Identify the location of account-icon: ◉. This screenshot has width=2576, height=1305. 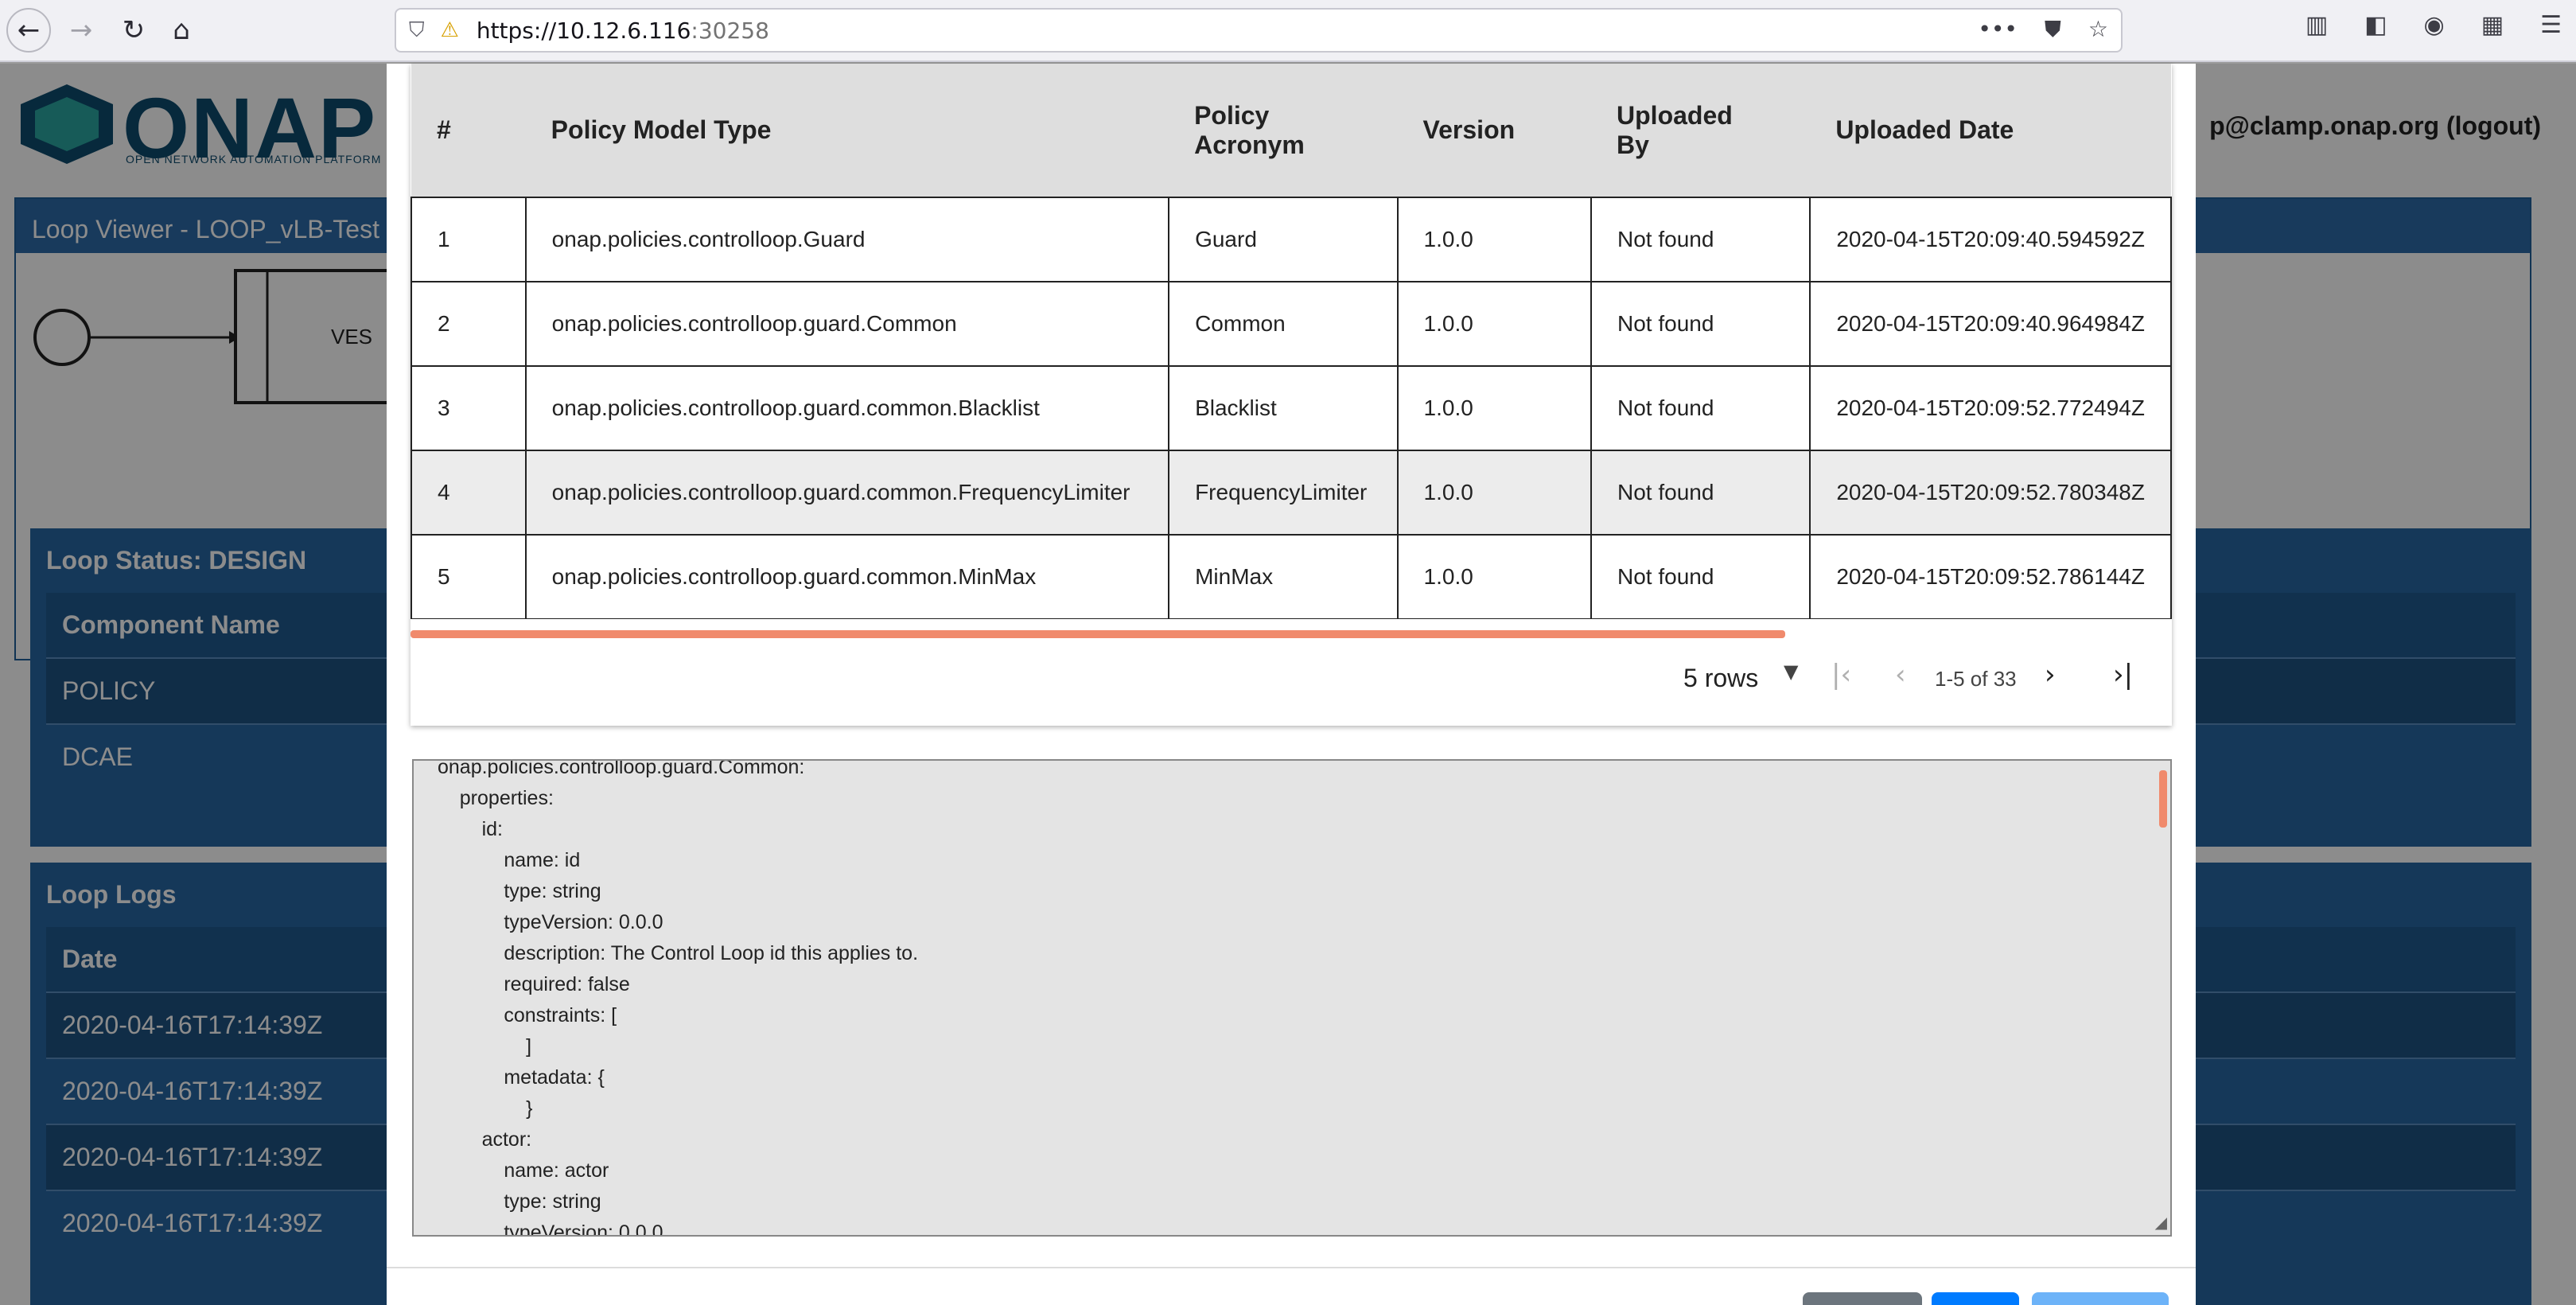
(2434, 25).